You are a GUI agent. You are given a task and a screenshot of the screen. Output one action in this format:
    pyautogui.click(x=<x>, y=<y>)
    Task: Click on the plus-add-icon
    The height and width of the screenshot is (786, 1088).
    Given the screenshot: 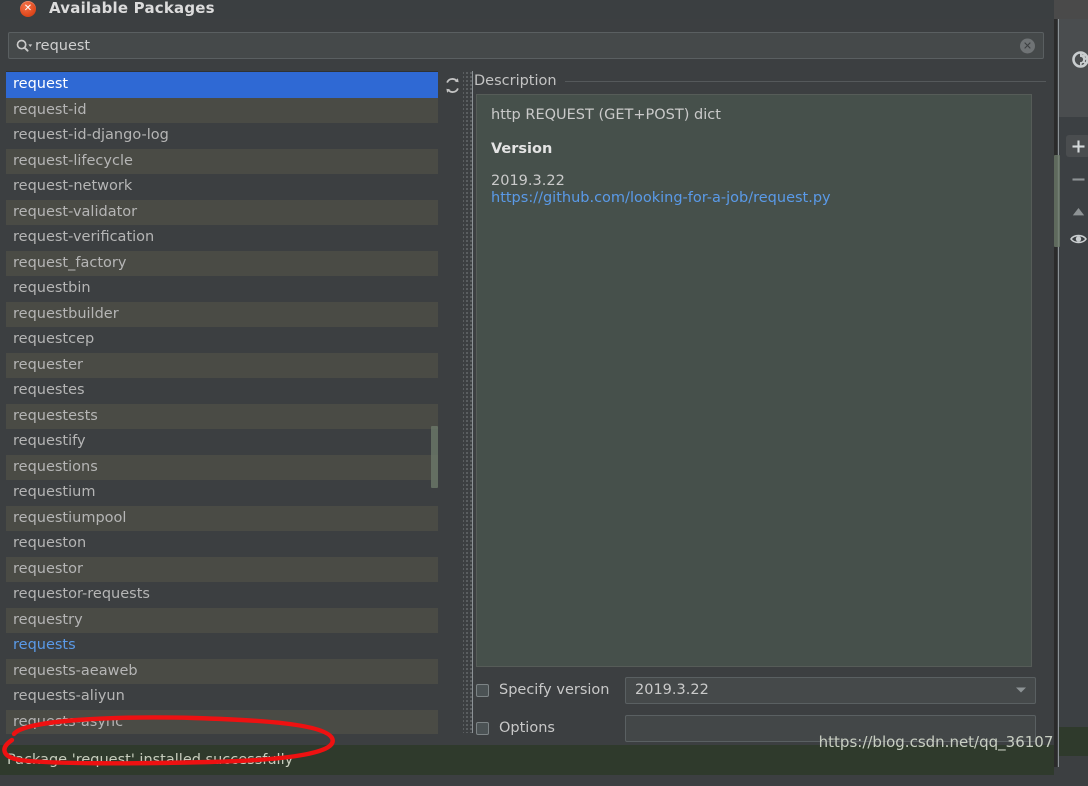 What is the action you would take?
    pyautogui.click(x=1077, y=146)
    